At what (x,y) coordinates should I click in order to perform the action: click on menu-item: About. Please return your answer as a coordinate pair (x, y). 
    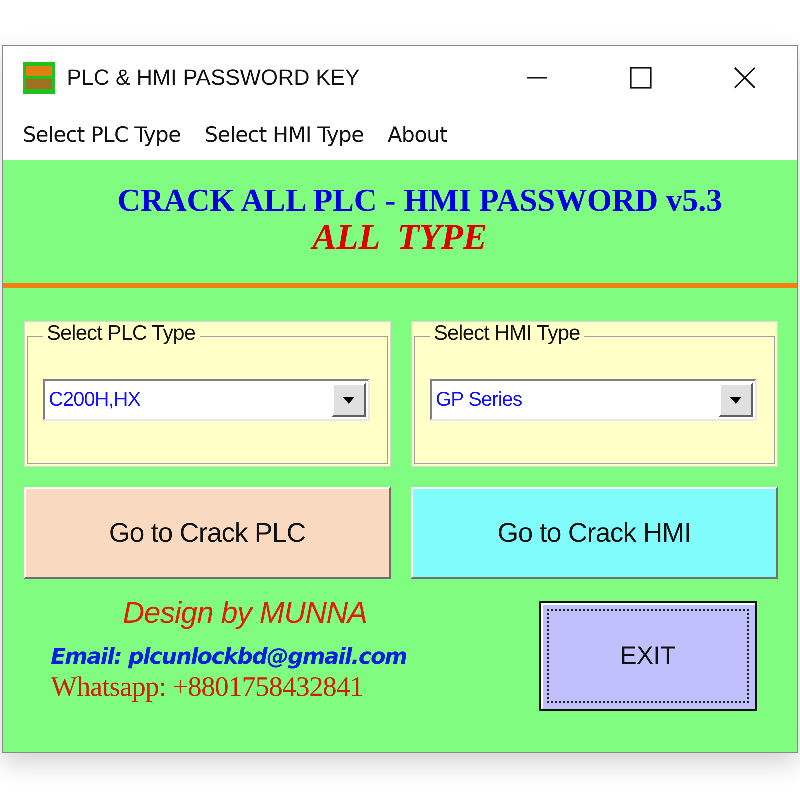
    Looking at the image, I should click on (418, 135).